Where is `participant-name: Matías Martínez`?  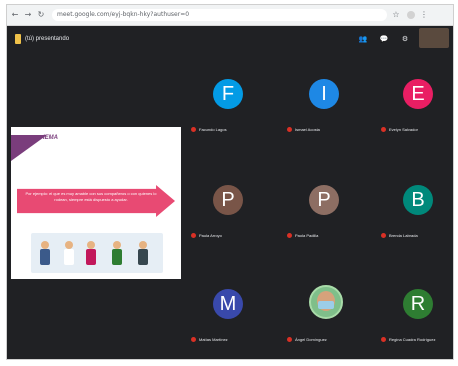
participant-name: Matías Martínez is located at coordinates (209, 339).